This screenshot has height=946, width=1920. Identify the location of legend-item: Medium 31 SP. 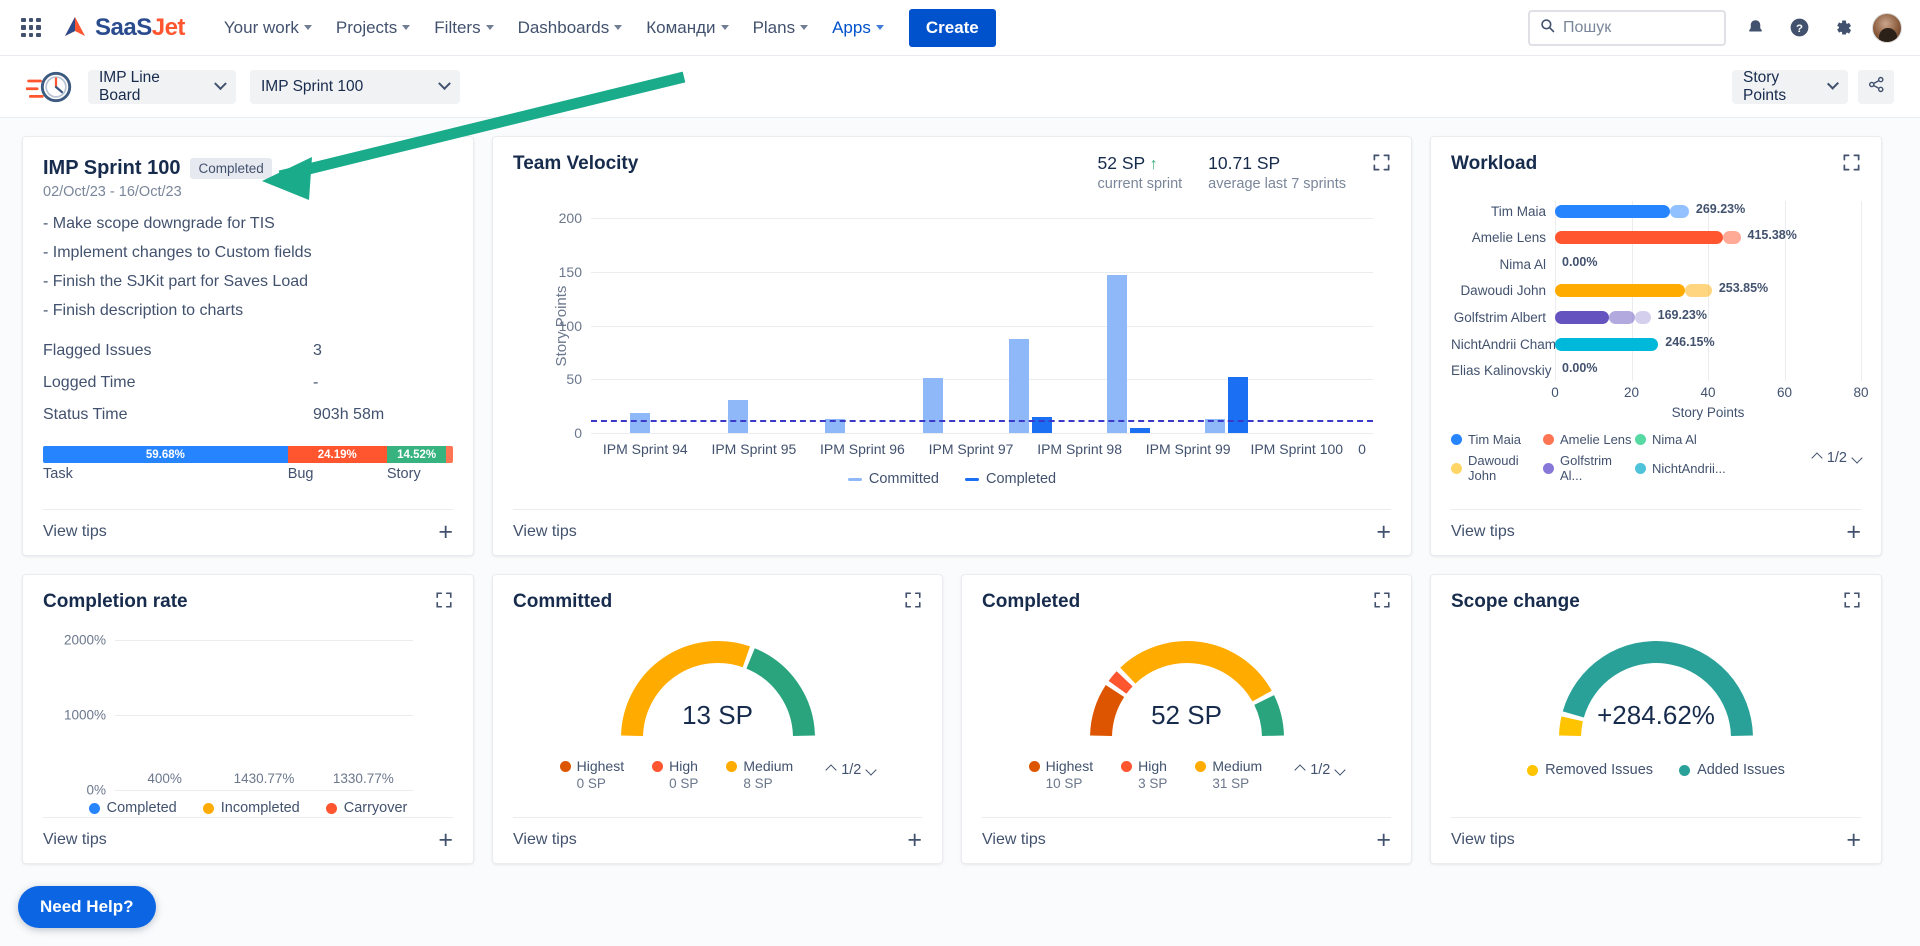
(1228, 774).